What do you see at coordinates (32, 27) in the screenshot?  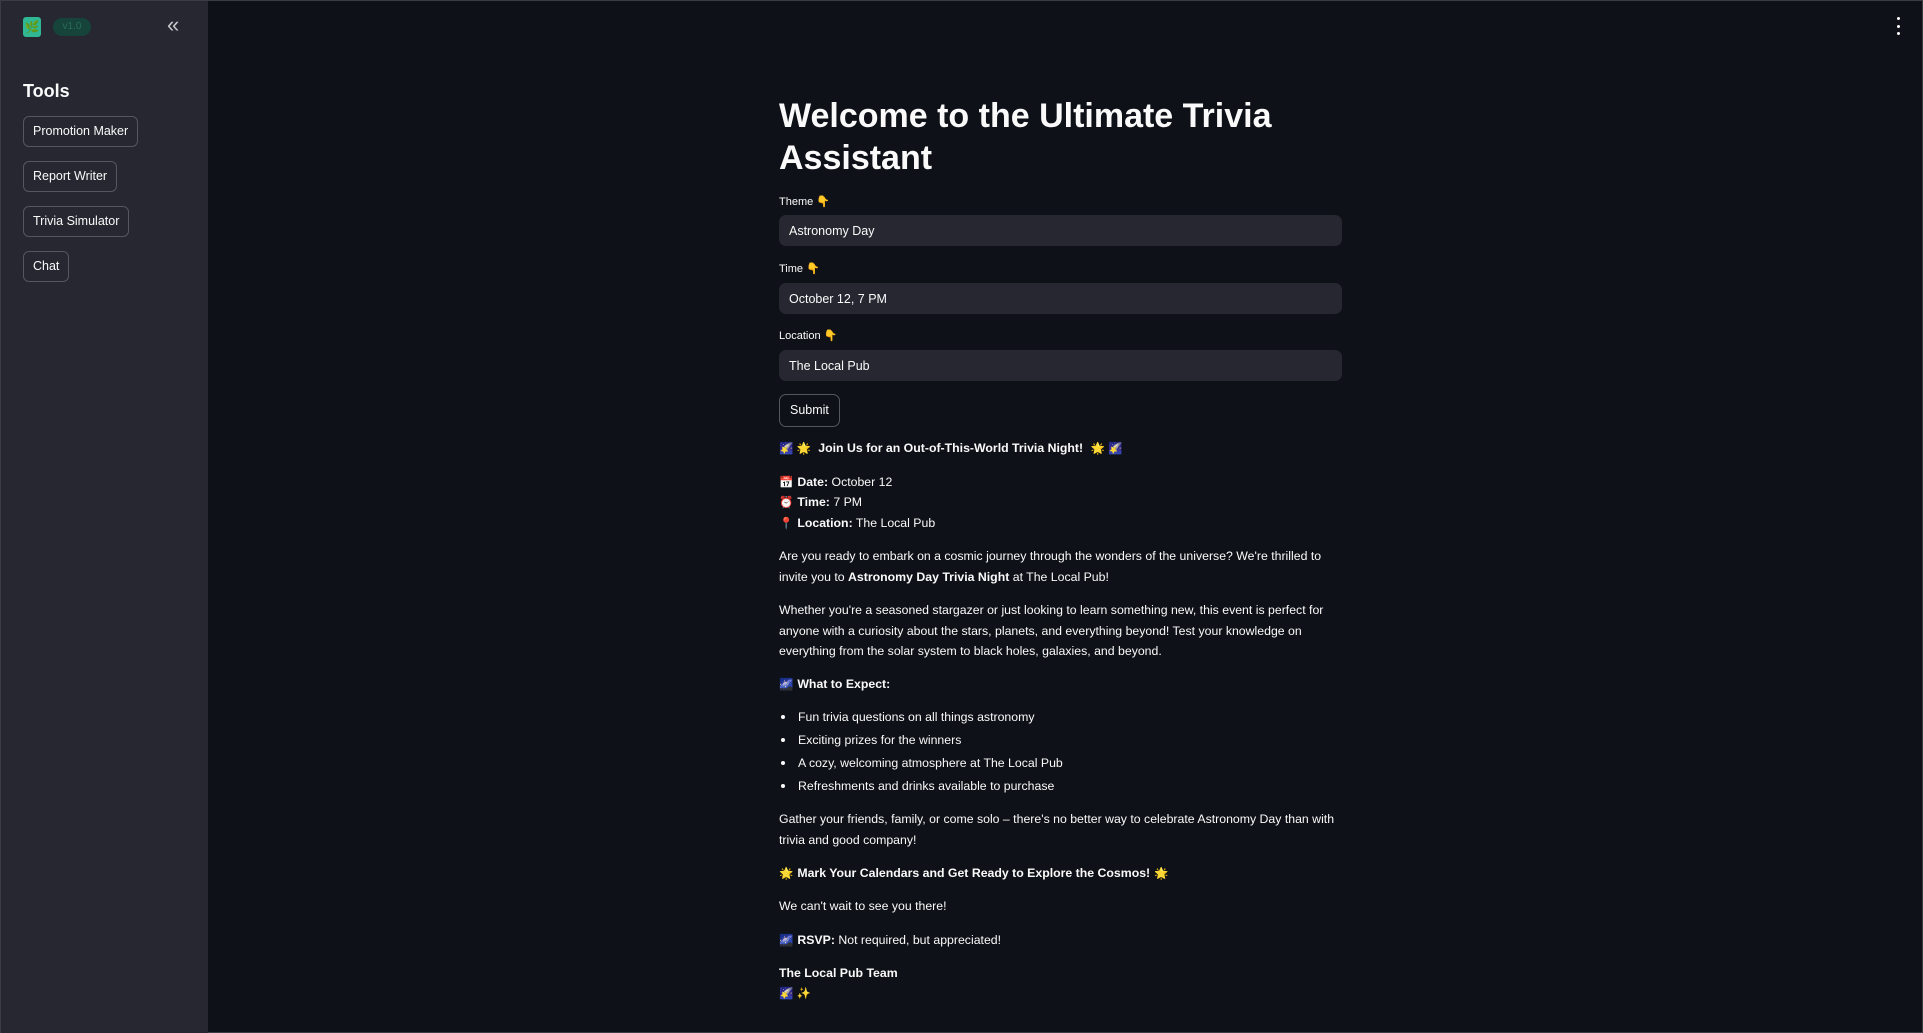 I see `app-logo-icon: 🌿` at bounding box center [32, 27].